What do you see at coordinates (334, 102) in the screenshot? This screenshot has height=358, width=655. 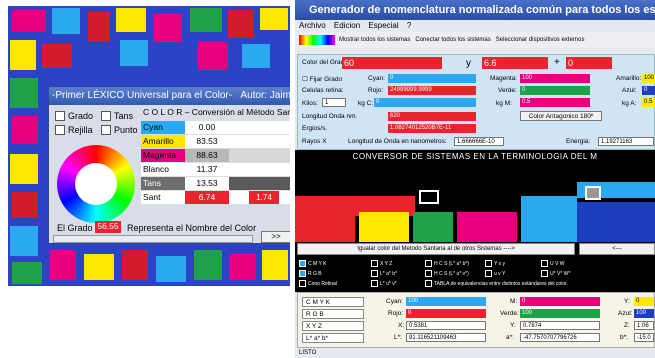 I see `kilos-field: 1` at bounding box center [334, 102].